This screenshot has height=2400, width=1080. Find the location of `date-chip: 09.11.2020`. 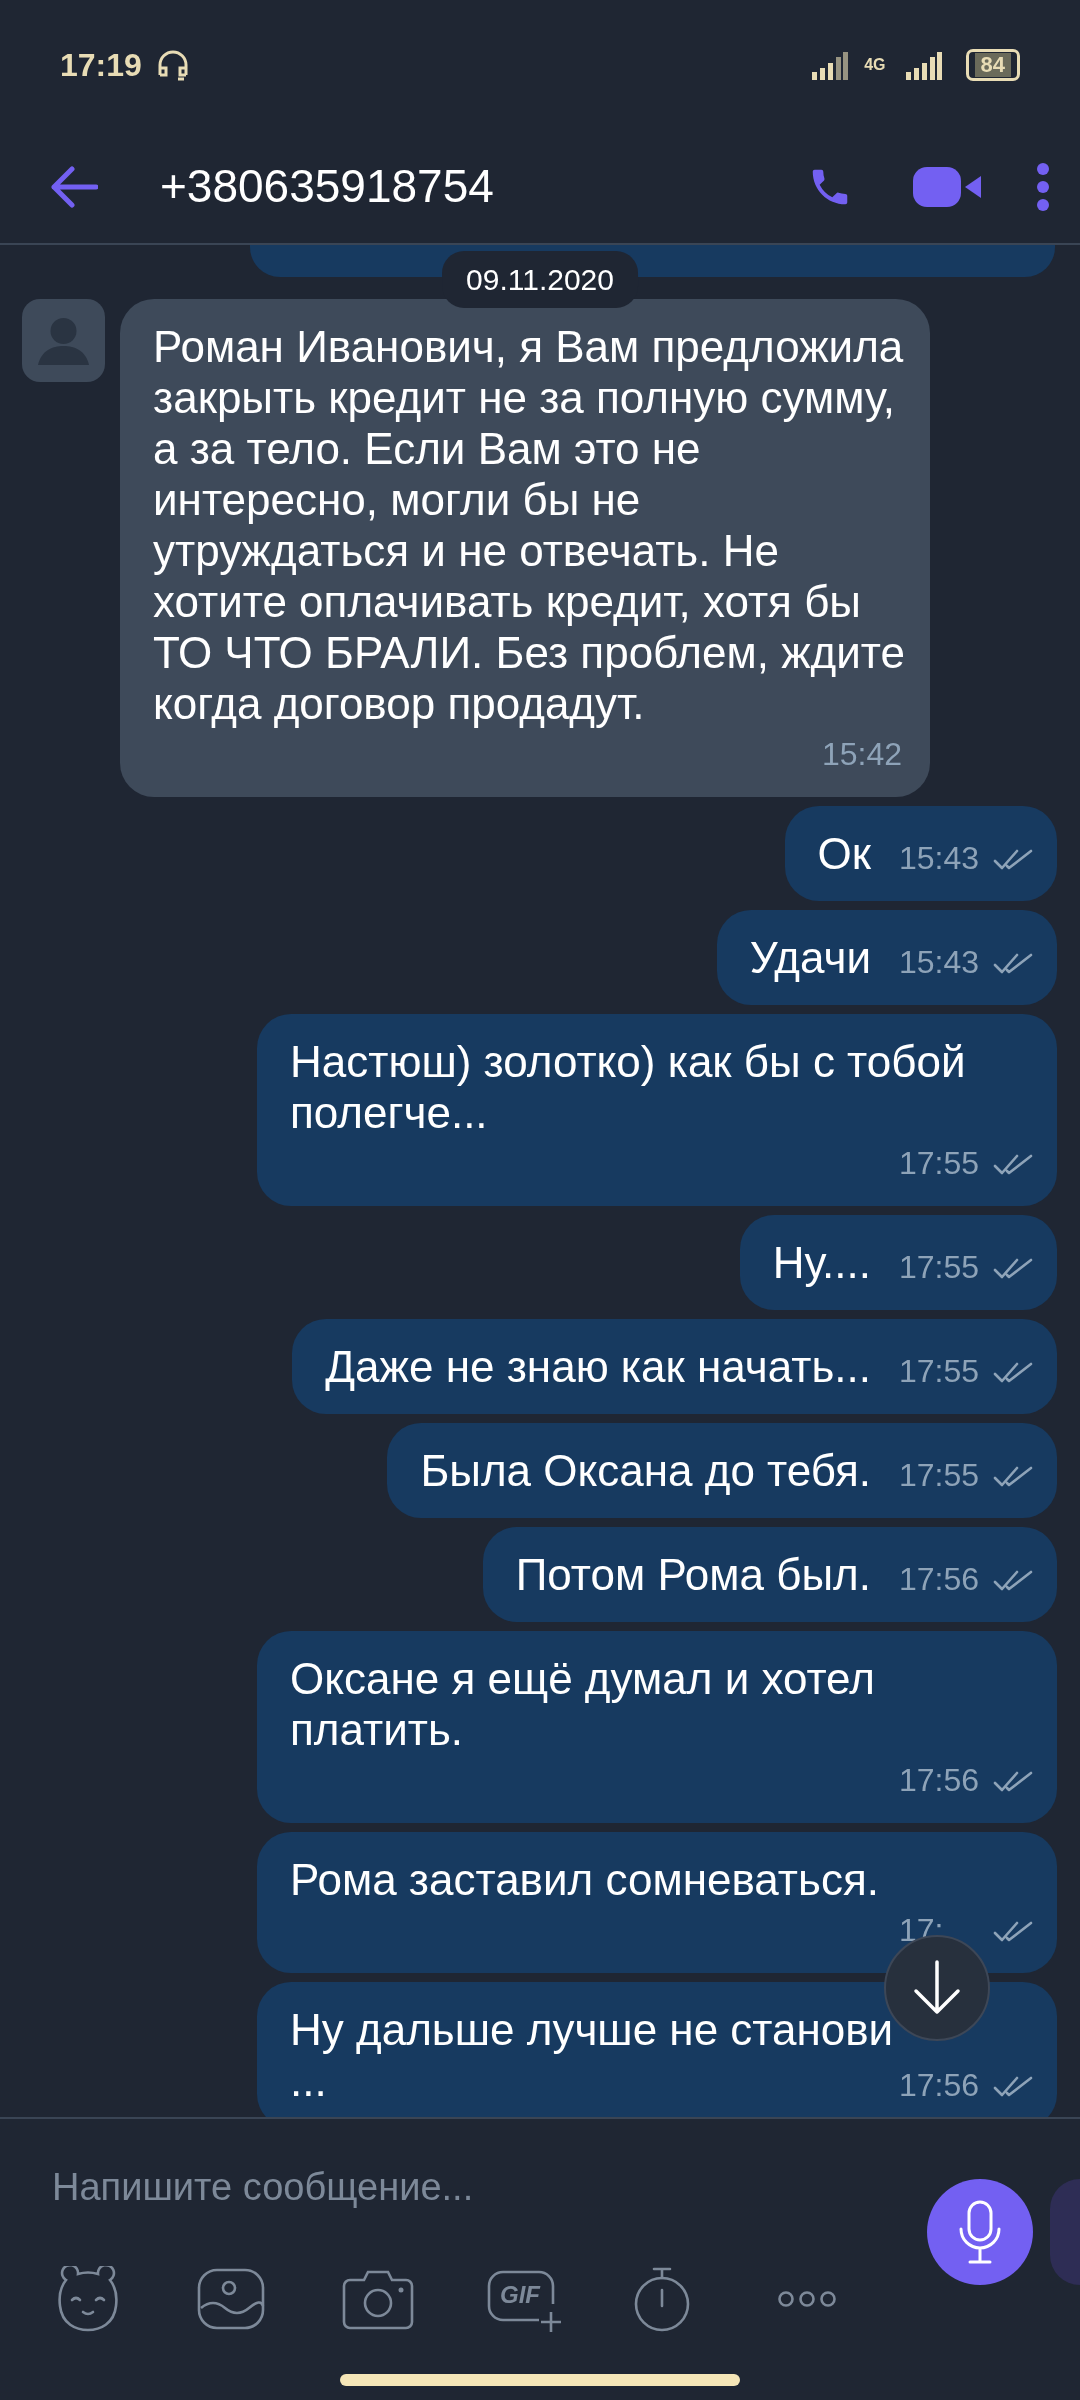

date-chip: 09.11.2020 is located at coordinates (540, 279).